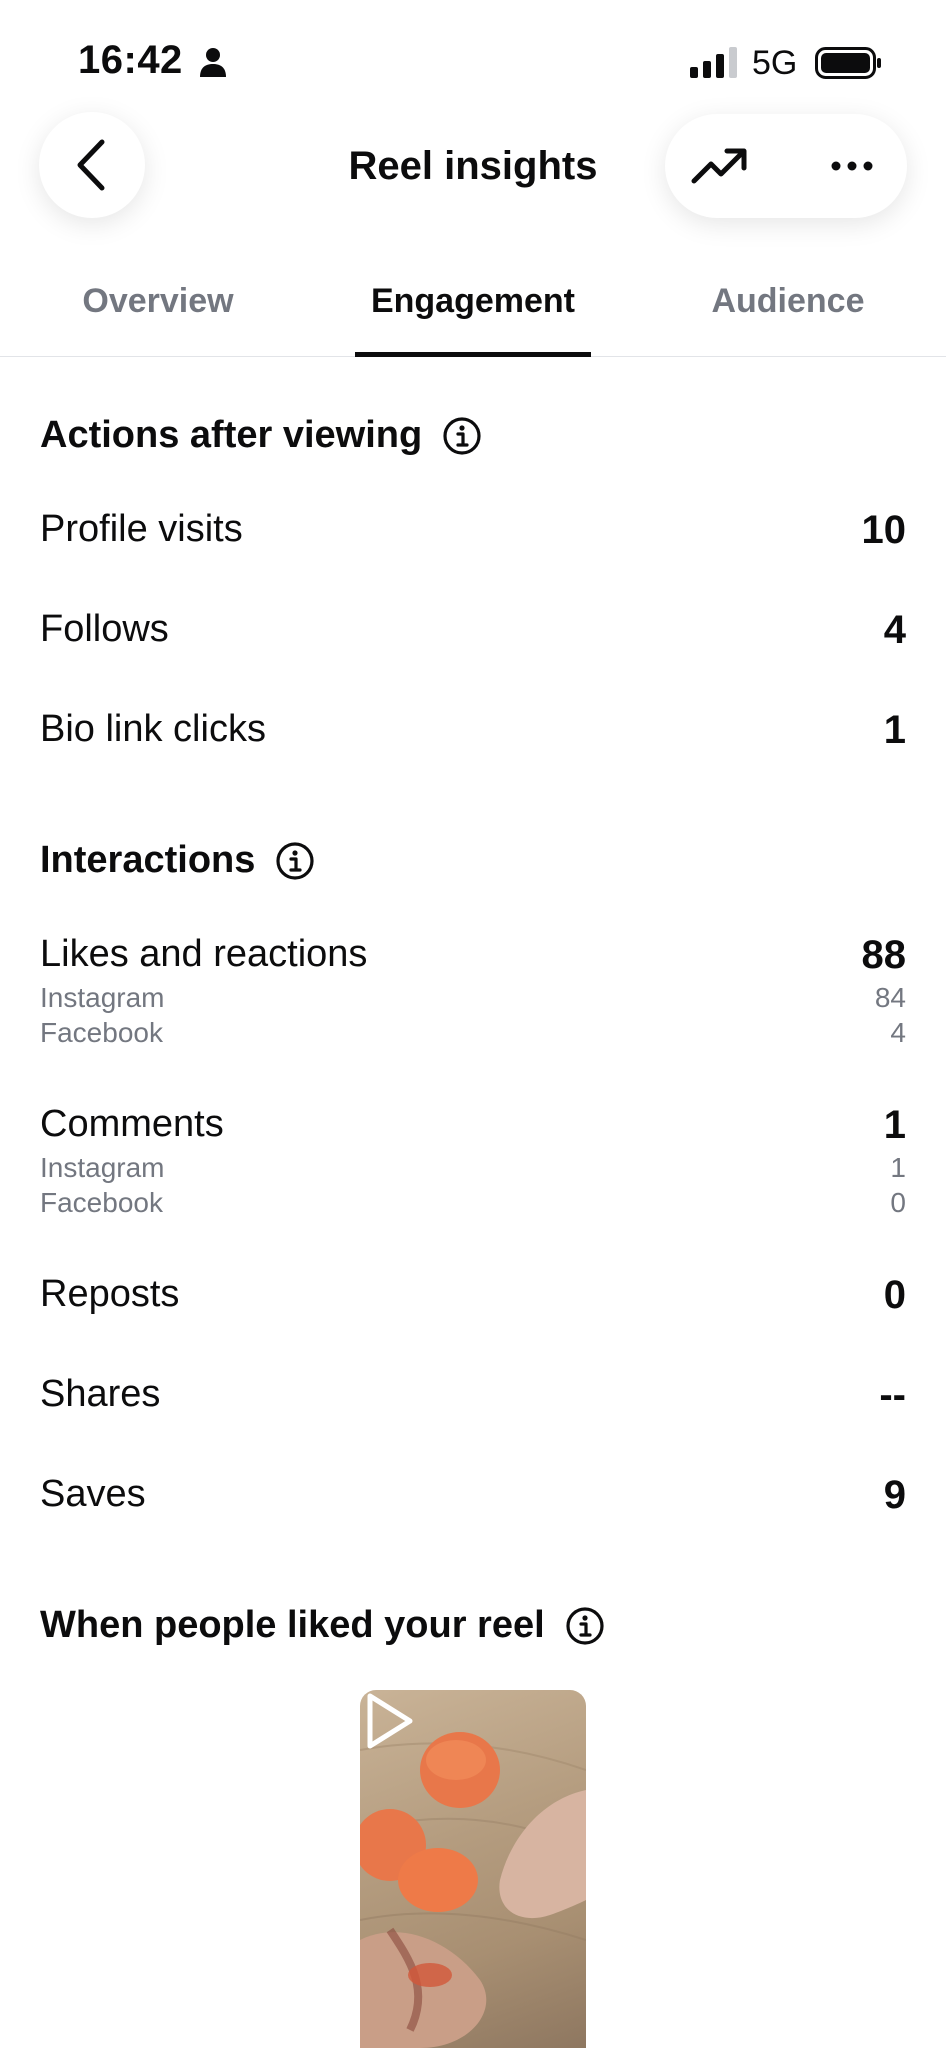 This screenshot has height=2048, width=946. I want to click on metric-value: 88, so click(884, 955).